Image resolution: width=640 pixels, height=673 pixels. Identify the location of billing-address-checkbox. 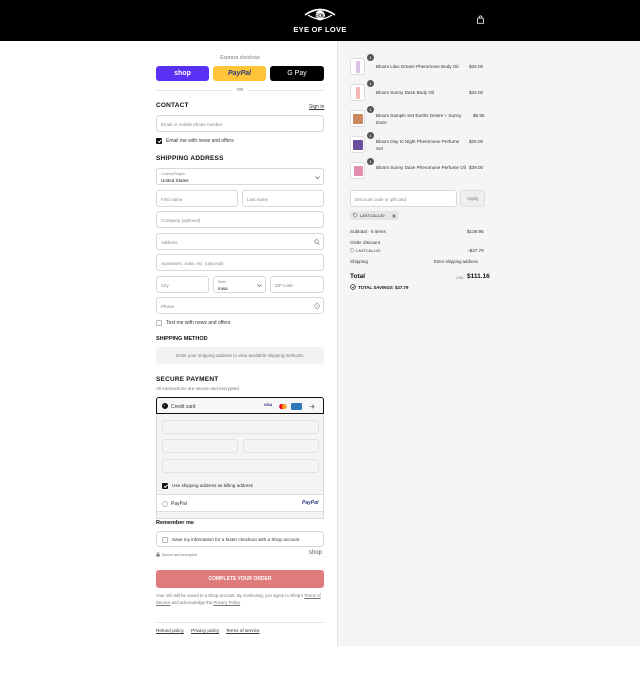
(165, 486).